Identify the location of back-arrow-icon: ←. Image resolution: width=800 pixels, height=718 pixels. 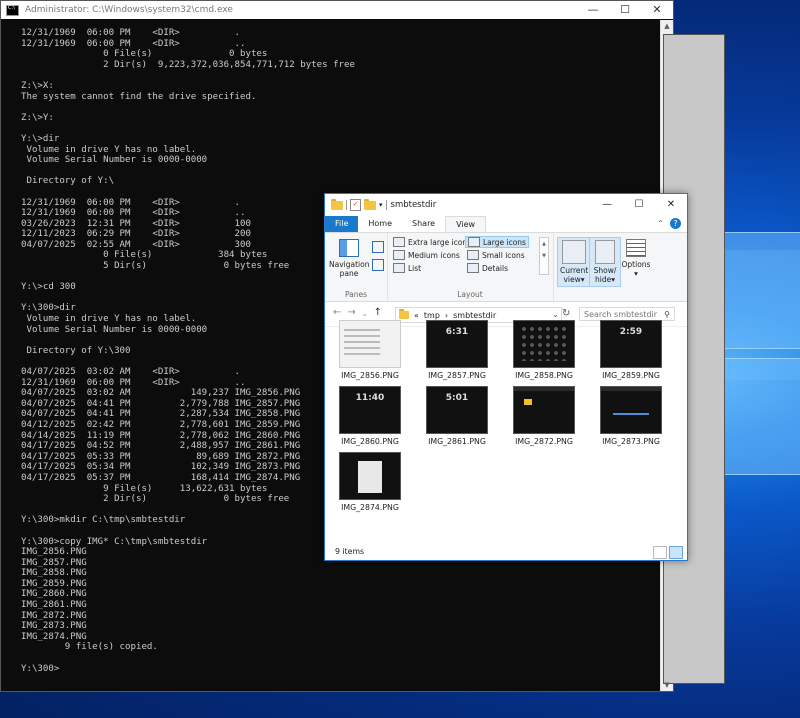
(337, 314).